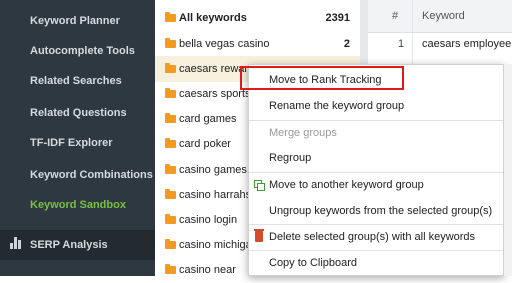 Image resolution: width=512 pixels, height=283 pixels. I want to click on group-name: casino login, so click(208, 220).